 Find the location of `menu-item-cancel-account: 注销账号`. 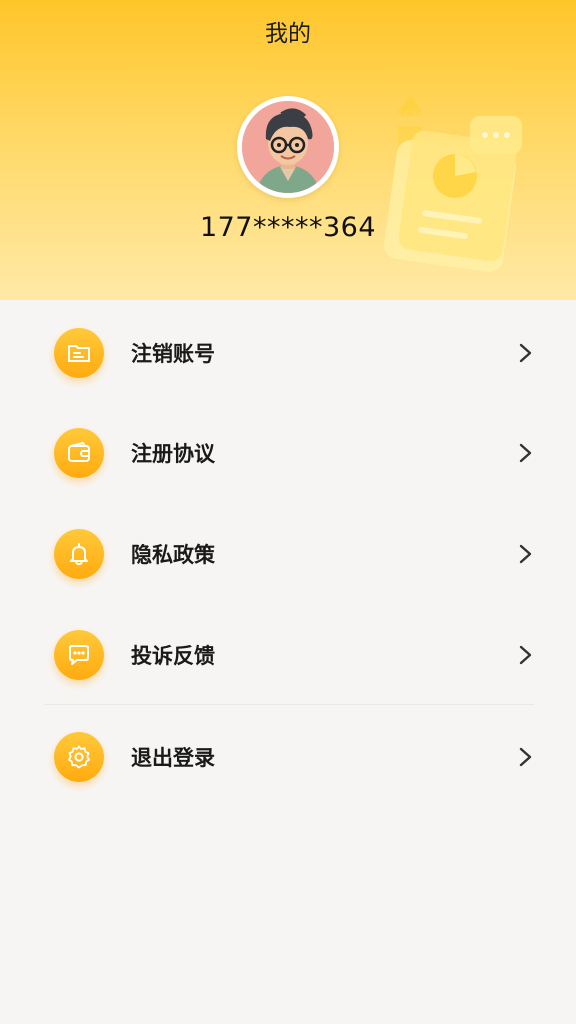

menu-item-cancel-account: 注销账号 is located at coordinates (288, 352).